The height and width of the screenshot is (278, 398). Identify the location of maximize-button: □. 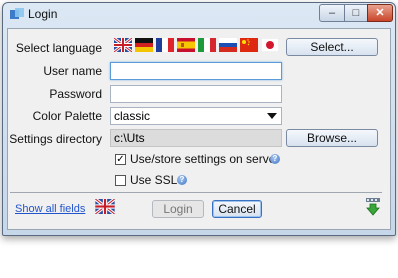
(356, 13).